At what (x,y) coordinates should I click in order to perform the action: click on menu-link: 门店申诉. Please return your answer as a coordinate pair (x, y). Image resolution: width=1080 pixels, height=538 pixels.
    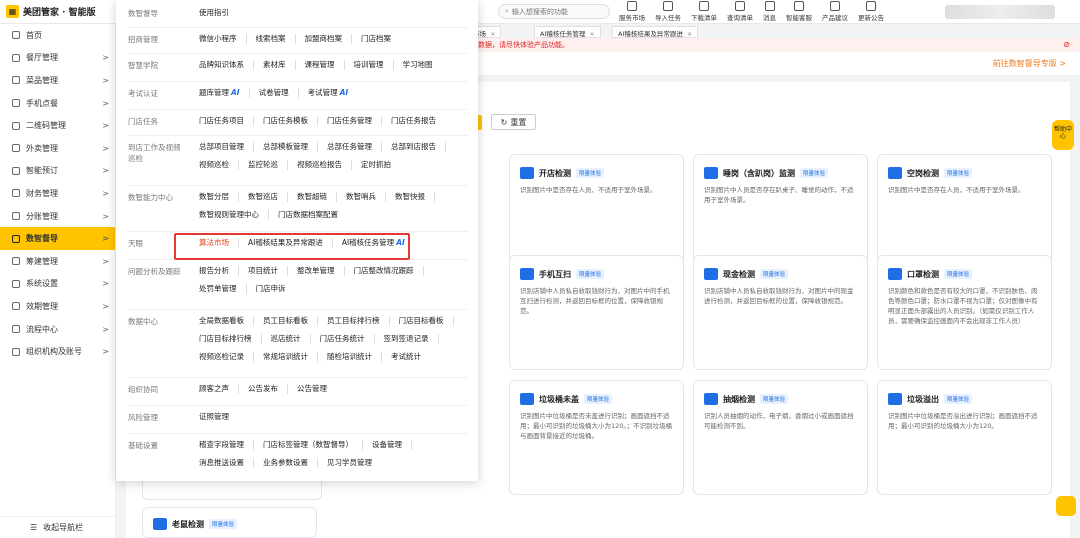
    Looking at the image, I should click on (271, 289).